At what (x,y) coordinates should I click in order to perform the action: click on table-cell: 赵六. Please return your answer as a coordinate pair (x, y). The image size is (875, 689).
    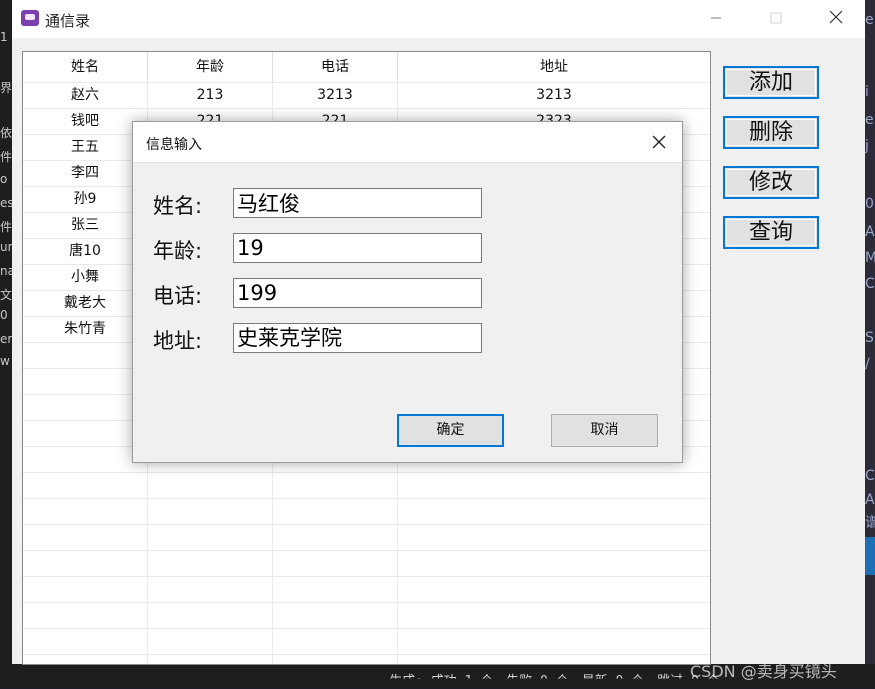
    Looking at the image, I should click on (85, 95).